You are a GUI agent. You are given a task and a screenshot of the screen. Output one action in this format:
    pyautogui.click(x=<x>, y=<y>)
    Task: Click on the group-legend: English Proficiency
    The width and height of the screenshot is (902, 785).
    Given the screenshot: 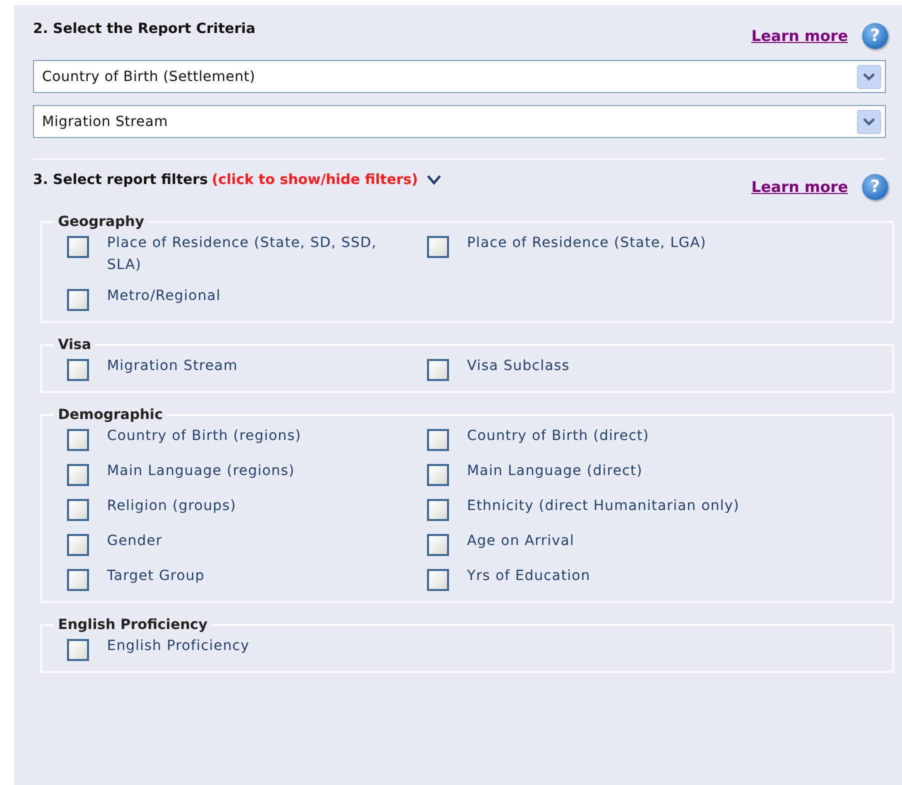 What is the action you would take?
    pyautogui.click(x=133, y=625)
    